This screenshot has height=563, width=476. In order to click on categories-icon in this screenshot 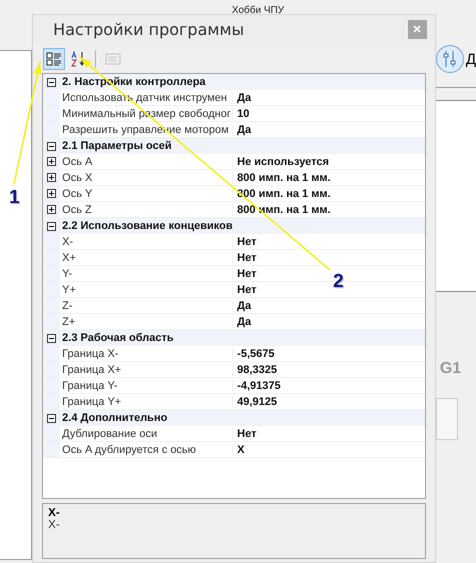, I will do `click(54, 59)`.